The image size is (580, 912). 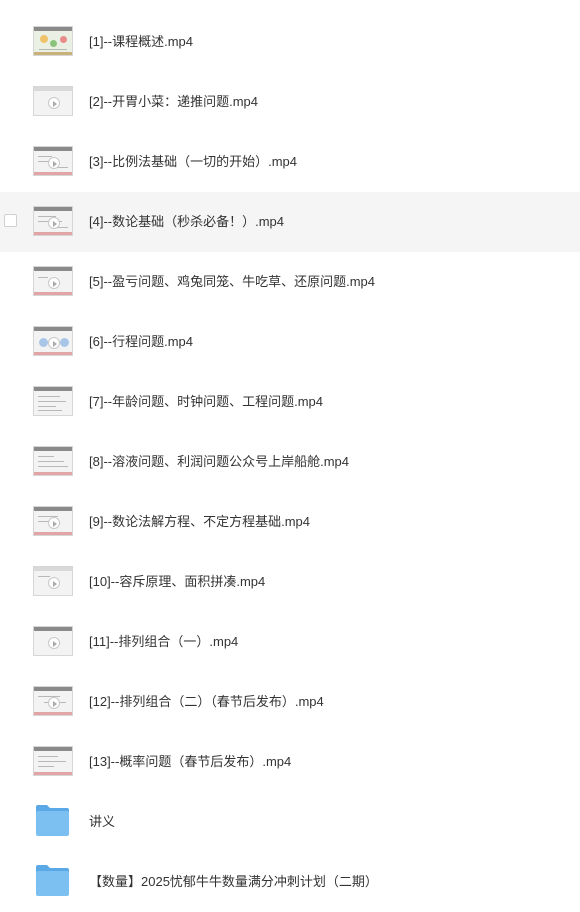 I want to click on file-row: [3]--比例法基础（一切的开始）.mp4, so click(x=290, y=162).